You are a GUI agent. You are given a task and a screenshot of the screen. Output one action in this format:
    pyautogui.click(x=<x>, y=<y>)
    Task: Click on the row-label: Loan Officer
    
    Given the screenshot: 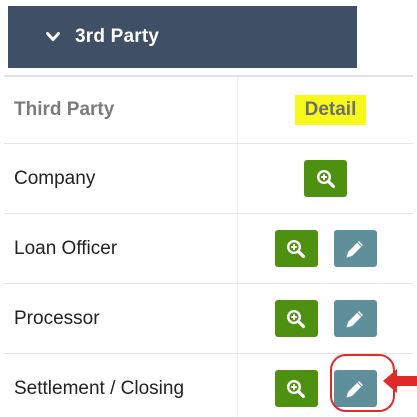 What is the action you would take?
    pyautogui.click(x=66, y=248)
    